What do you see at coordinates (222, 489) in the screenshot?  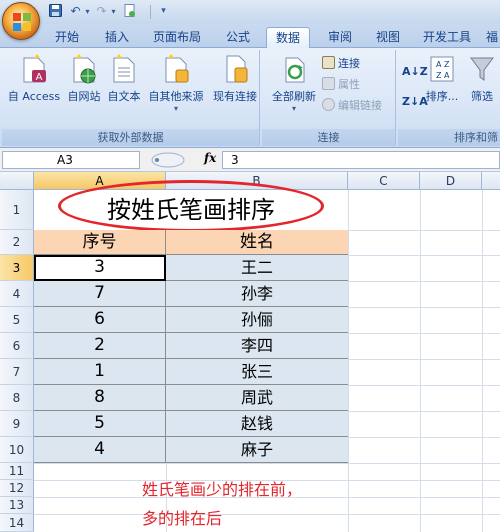 I see `annotation-note-line1: 姓氏笔画少的排在前，` at bounding box center [222, 489].